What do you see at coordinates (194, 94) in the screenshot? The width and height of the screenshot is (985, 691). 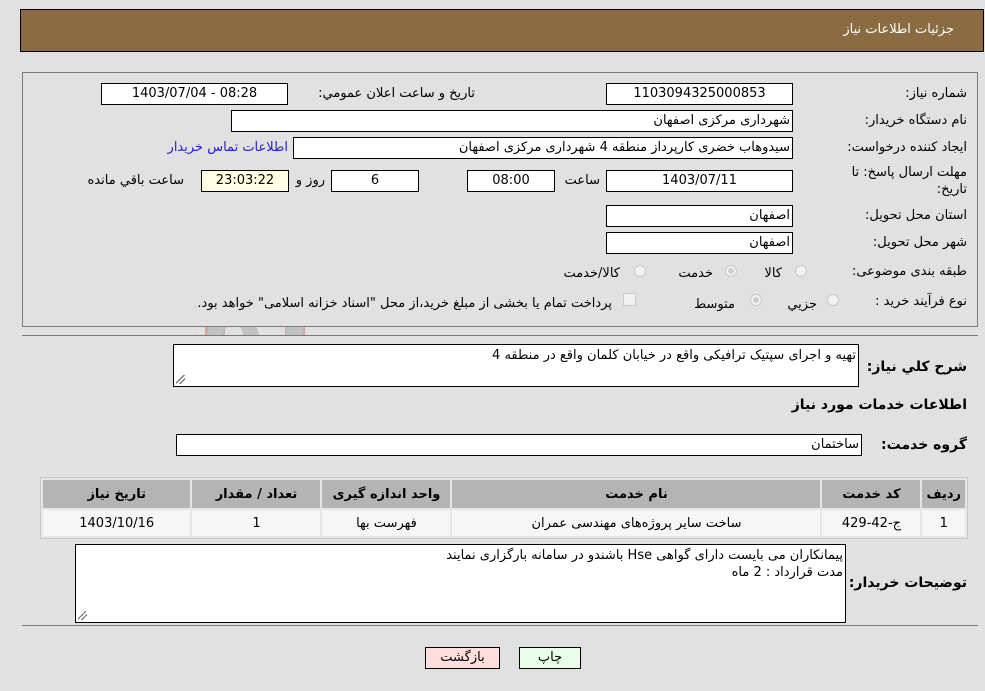 I see `announce-datetime-field: 1403/07/04 - 08:28` at bounding box center [194, 94].